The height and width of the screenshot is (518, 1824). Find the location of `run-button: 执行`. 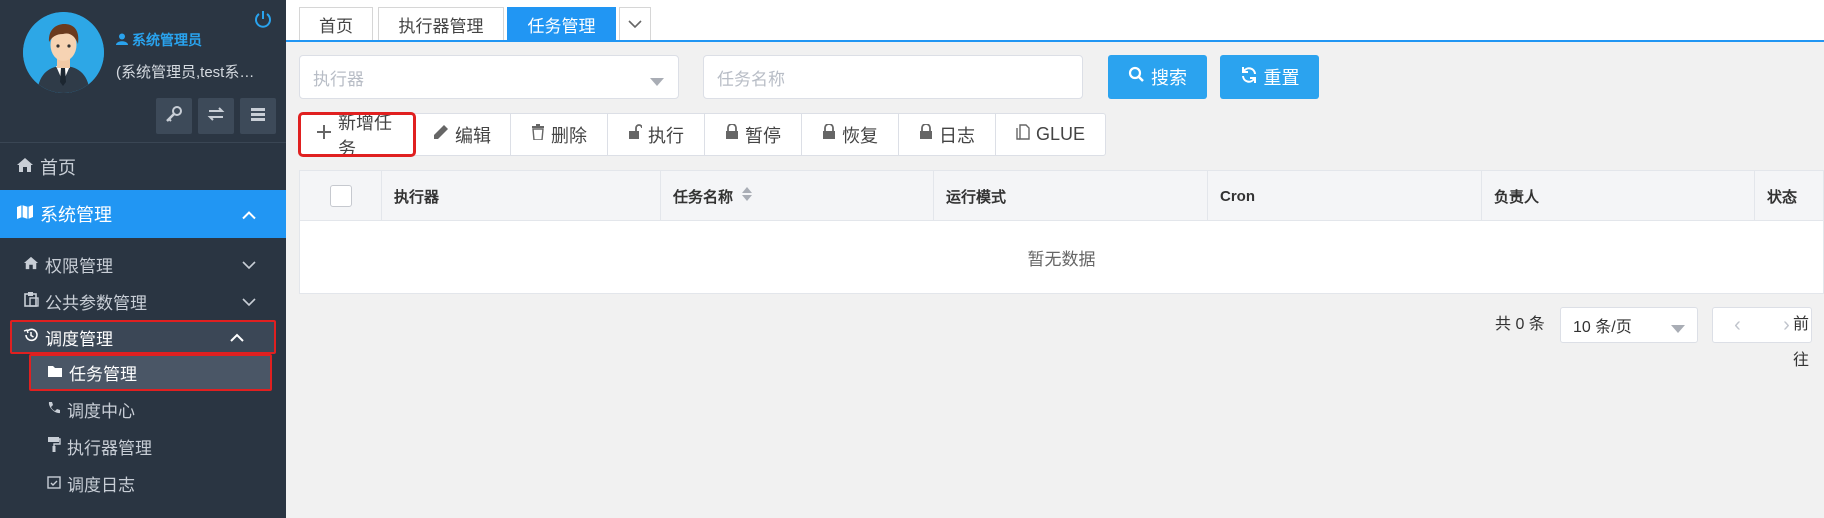

run-button: 执行 is located at coordinates (656, 134).